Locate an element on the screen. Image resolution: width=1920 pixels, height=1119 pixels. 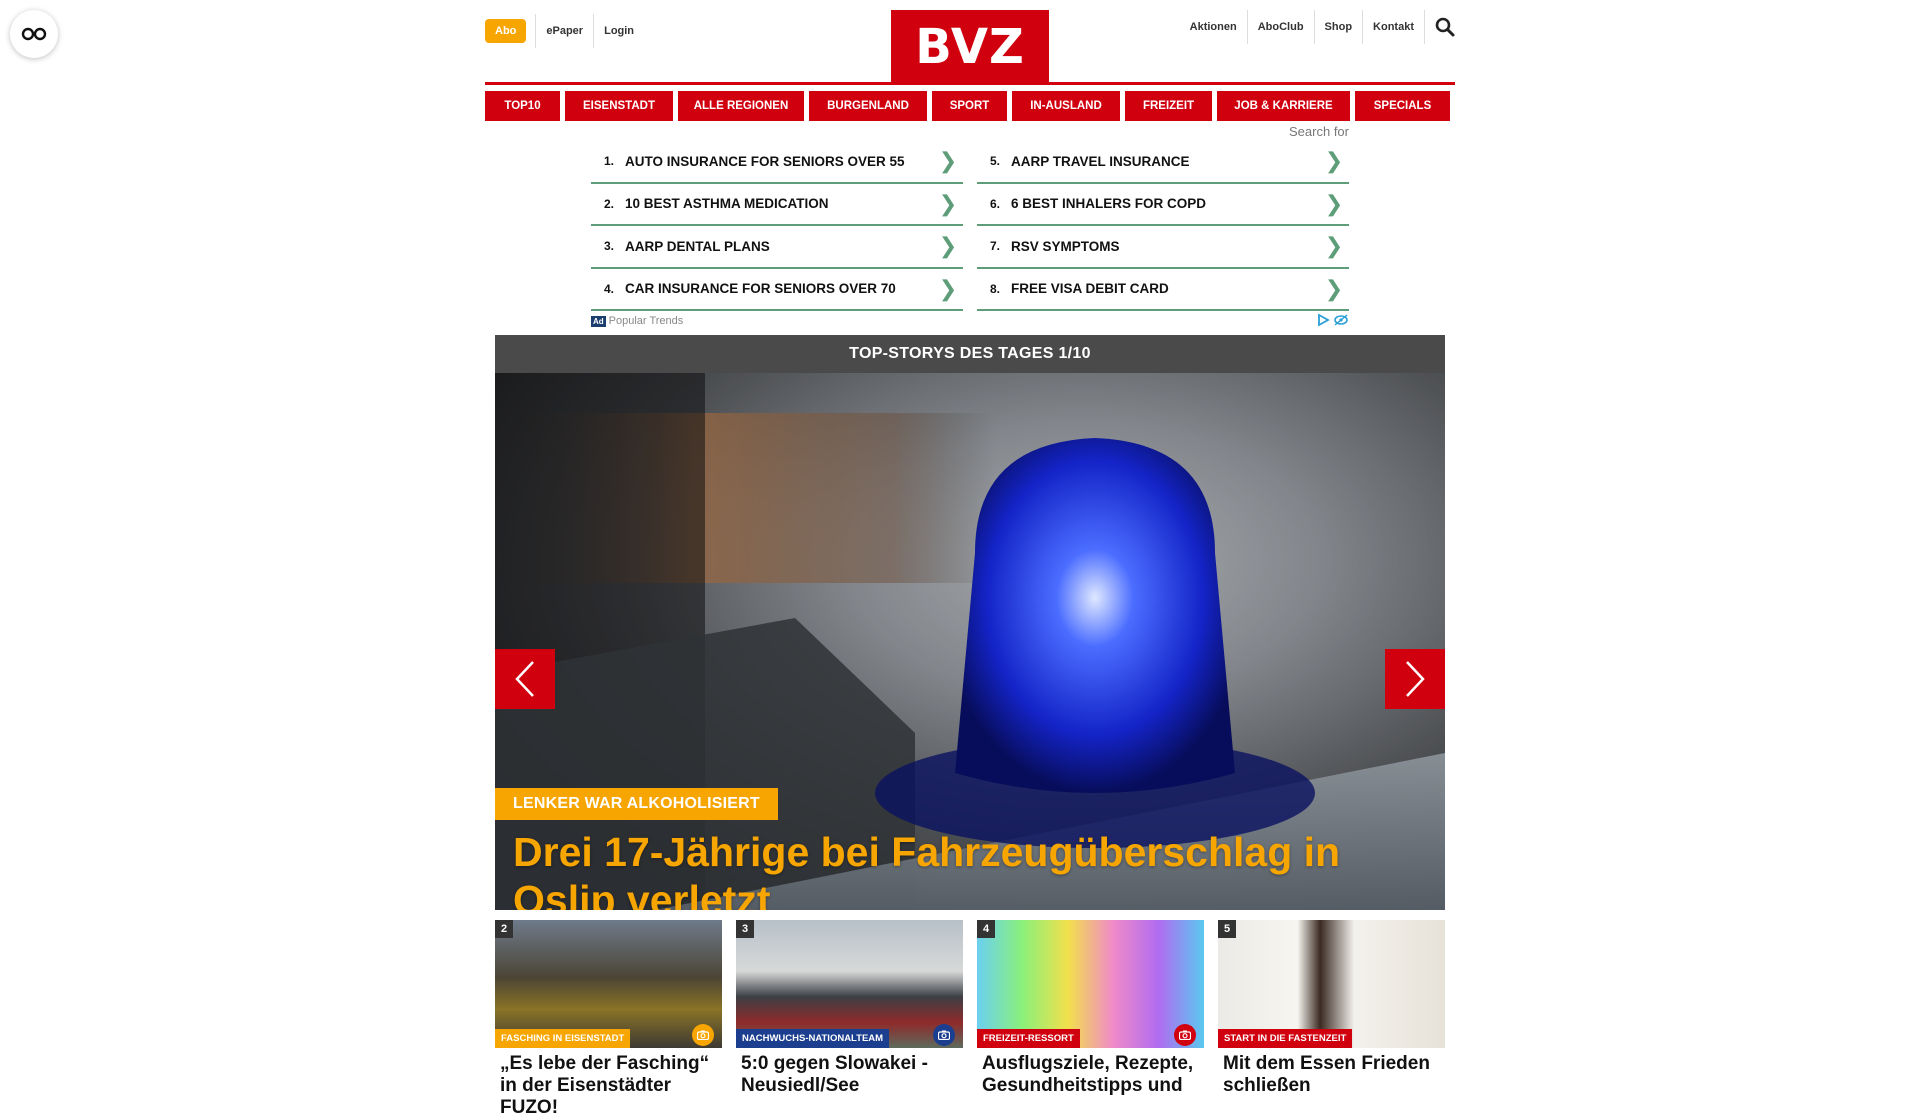
story-tag: NACHWUCHS-NATIONALTEAM is located at coordinates (813, 1038).